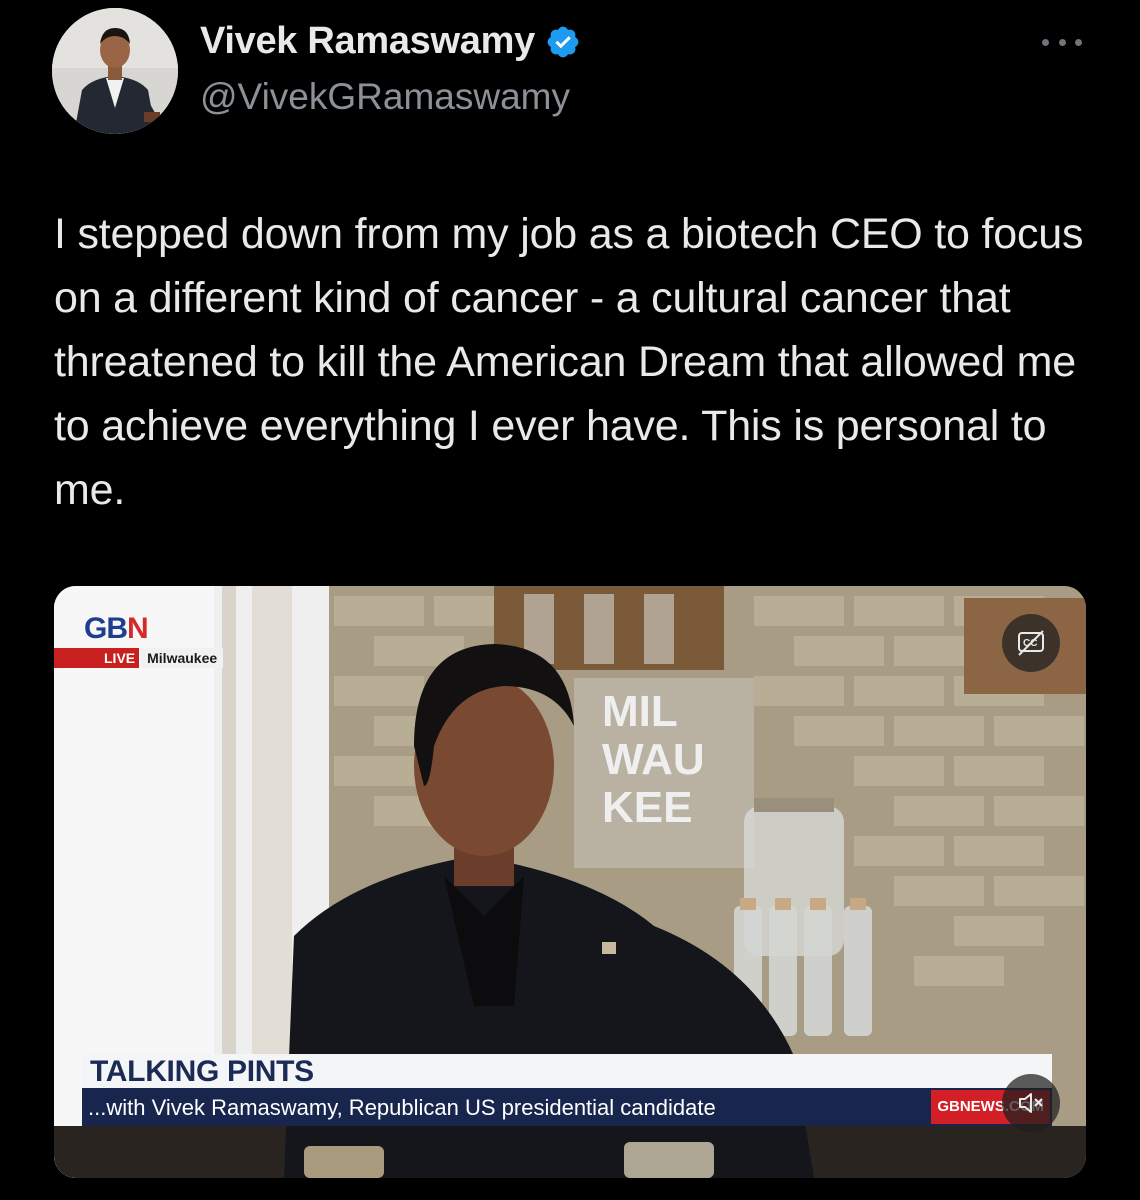 This screenshot has width=1140, height=1200. I want to click on more-options-icon, so click(1062, 42).